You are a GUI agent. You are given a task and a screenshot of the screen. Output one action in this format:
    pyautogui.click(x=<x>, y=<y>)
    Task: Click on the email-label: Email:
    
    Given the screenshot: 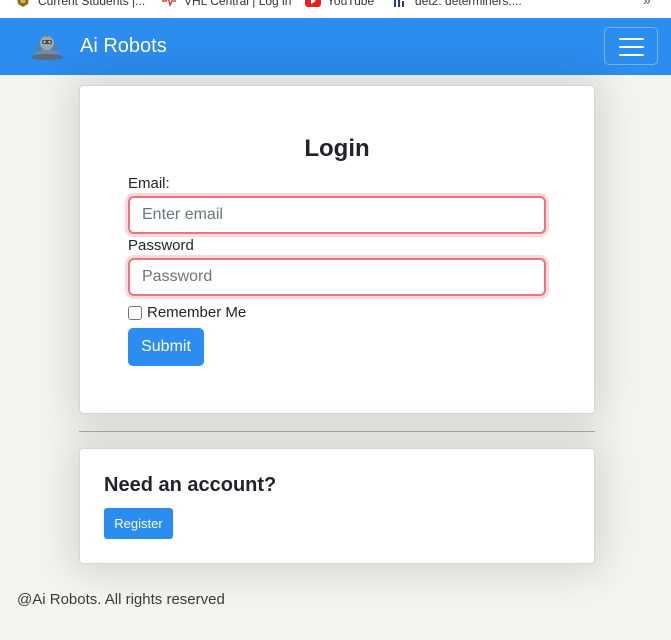 What is the action you would take?
    pyautogui.click(x=149, y=183)
    